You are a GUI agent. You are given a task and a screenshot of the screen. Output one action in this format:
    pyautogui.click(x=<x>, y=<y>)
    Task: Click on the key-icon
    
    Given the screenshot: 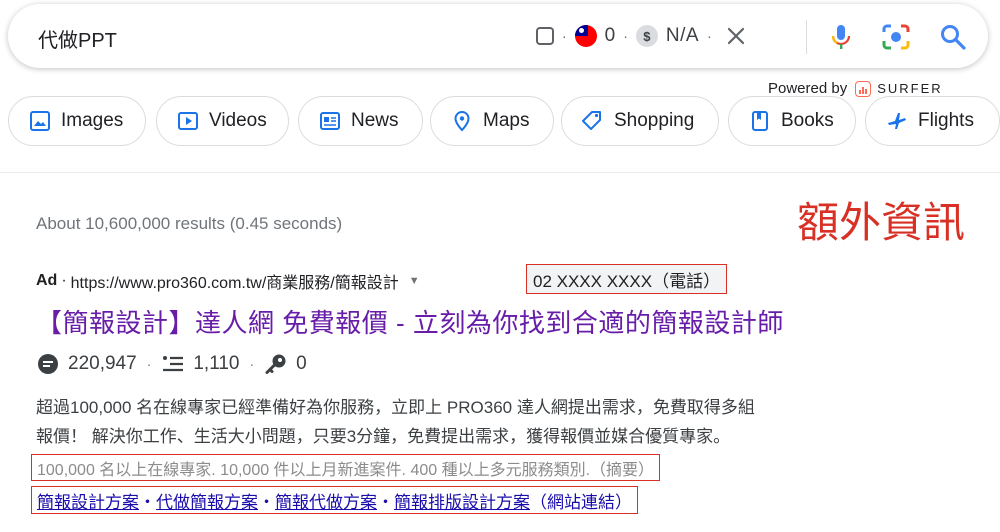 What is the action you would take?
    pyautogui.click(x=275, y=364)
    